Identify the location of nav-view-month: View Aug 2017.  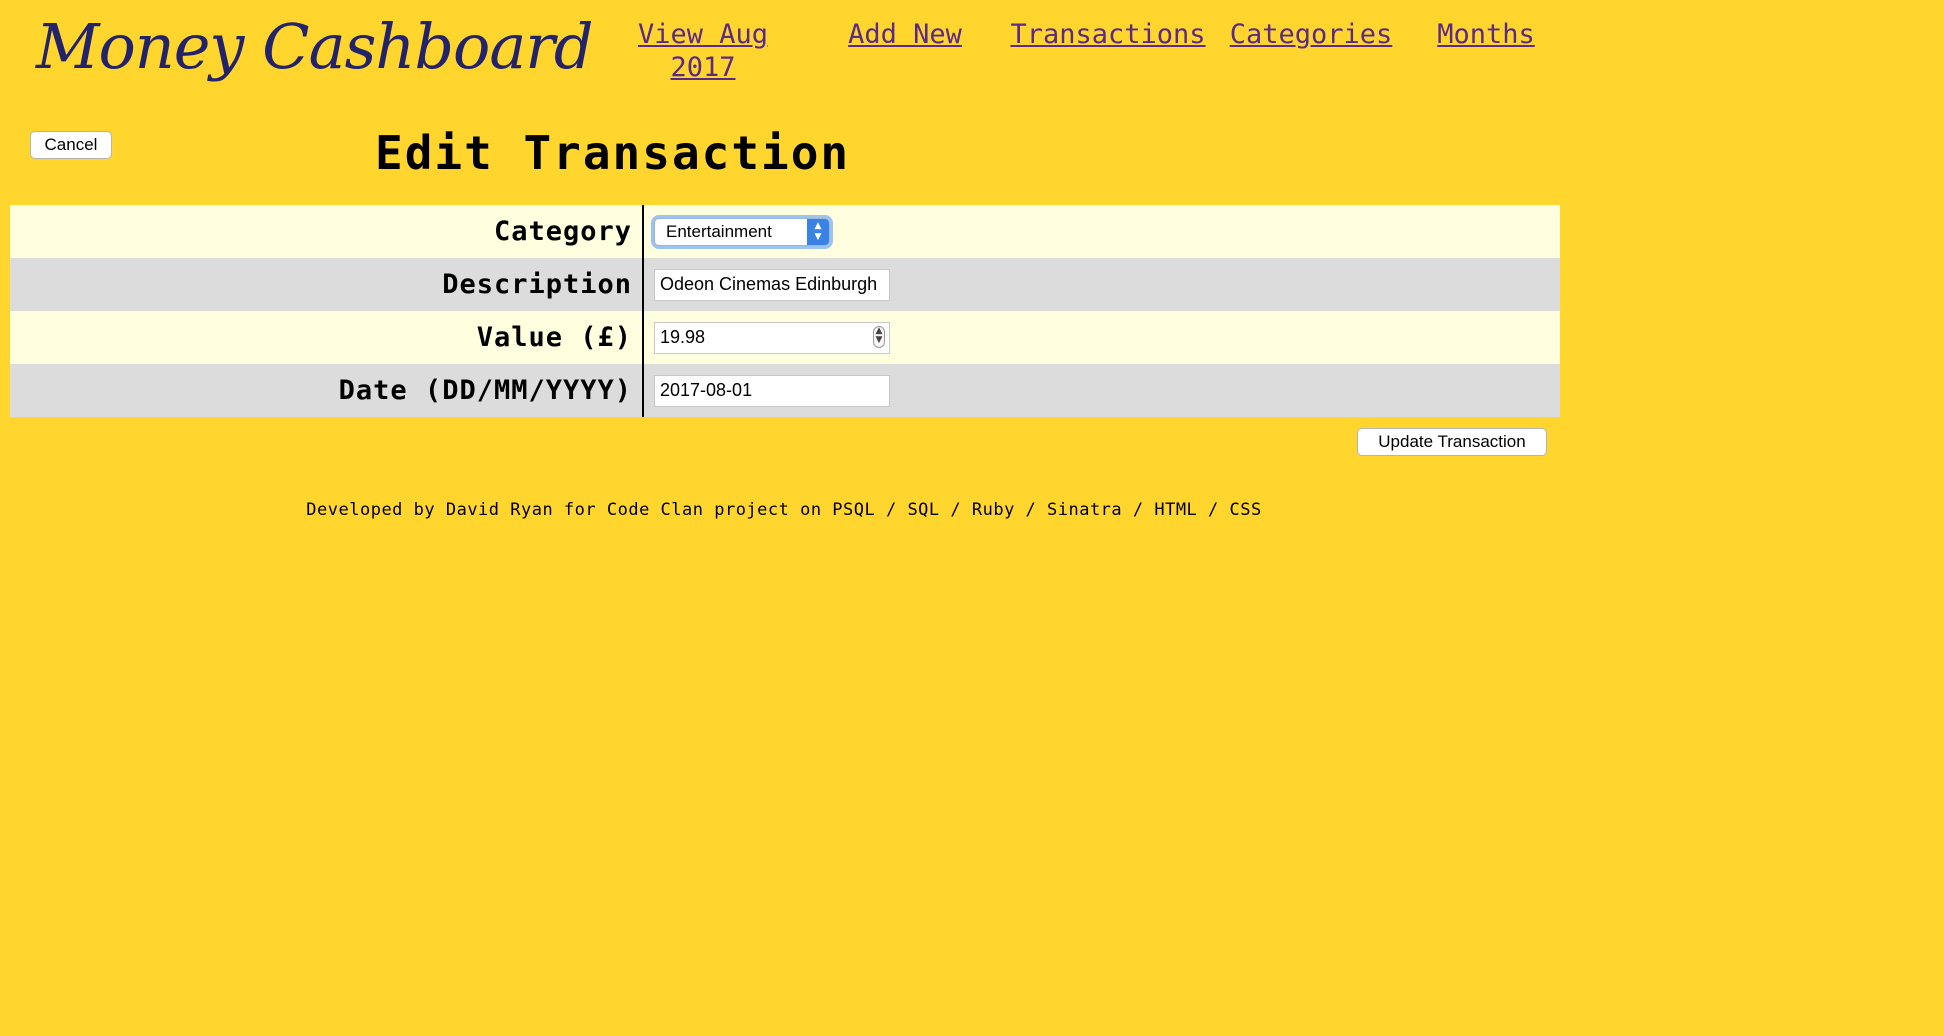
(703, 51).